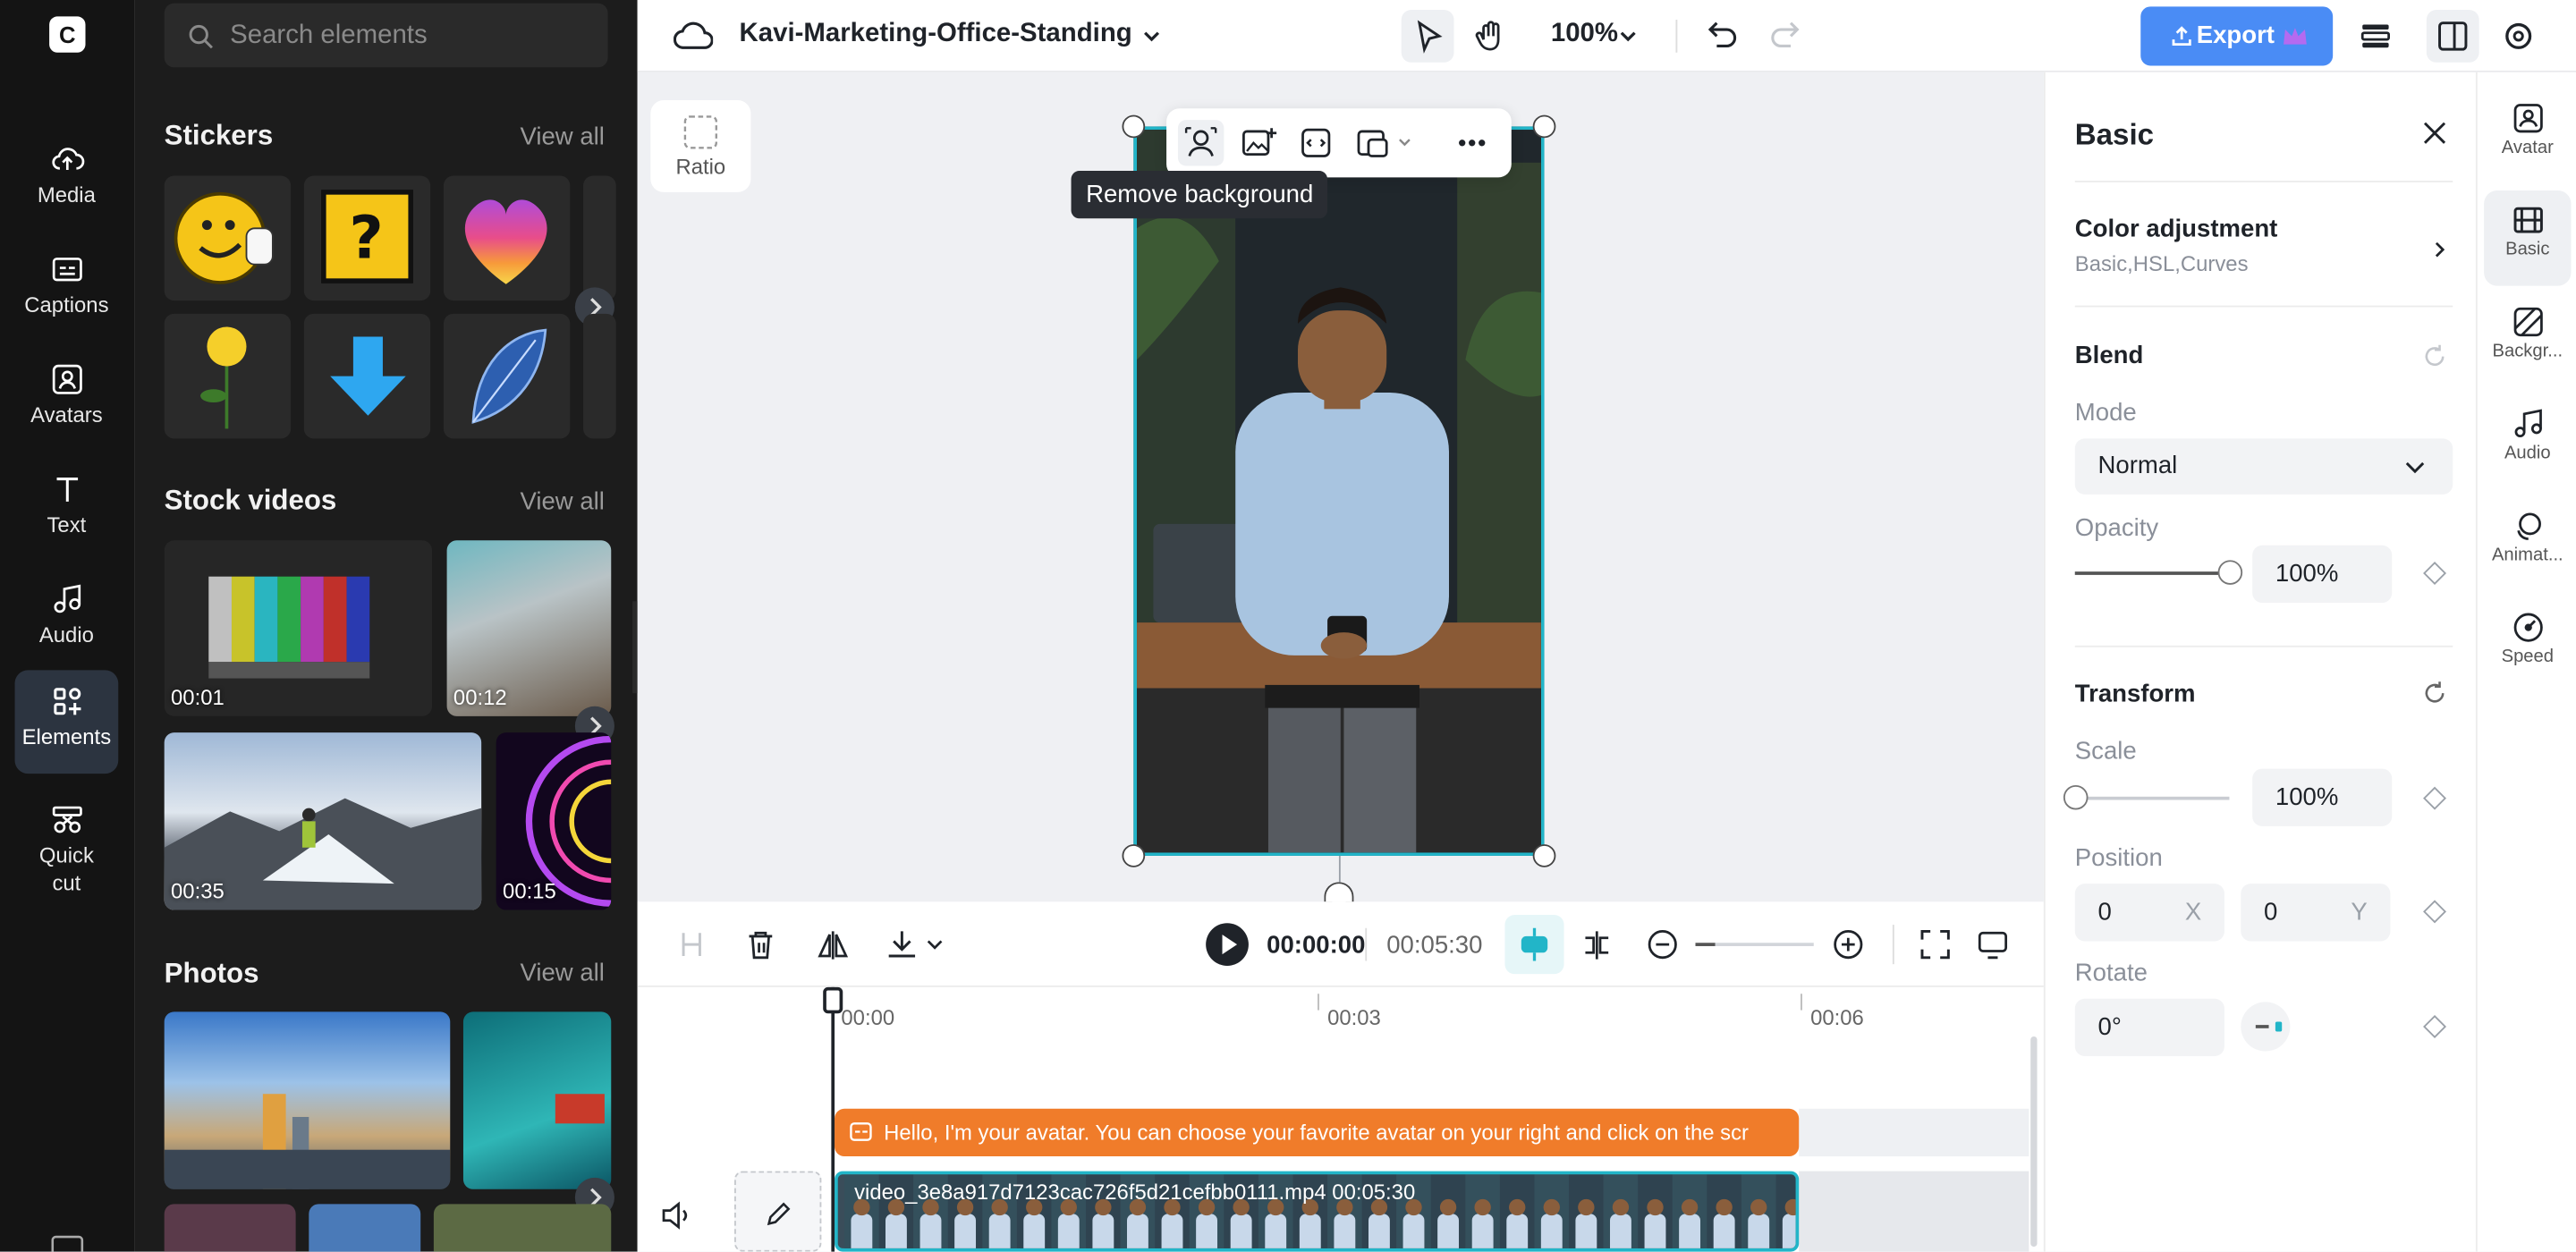 This screenshot has width=2576, height=1252. I want to click on redo-button, so click(1787, 37).